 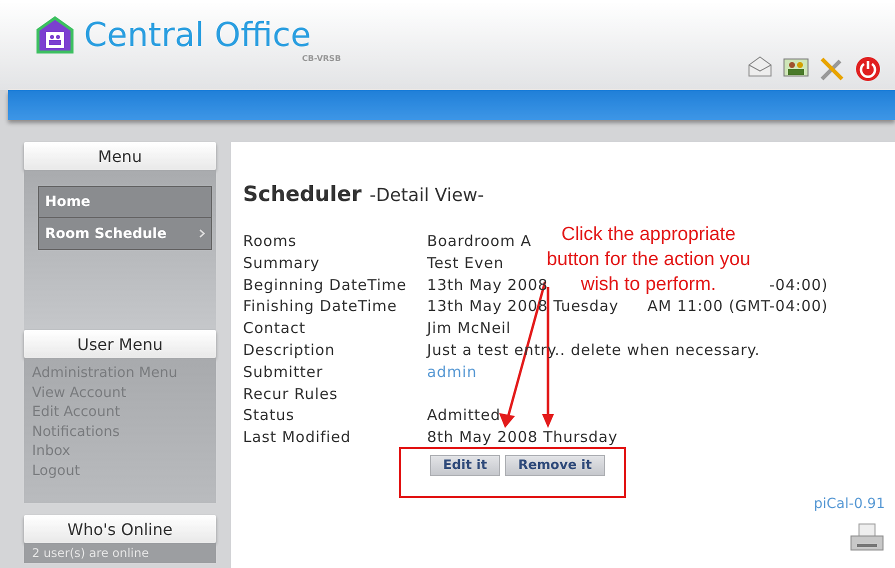 I want to click on field-label: Summary, so click(x=282, y=263).